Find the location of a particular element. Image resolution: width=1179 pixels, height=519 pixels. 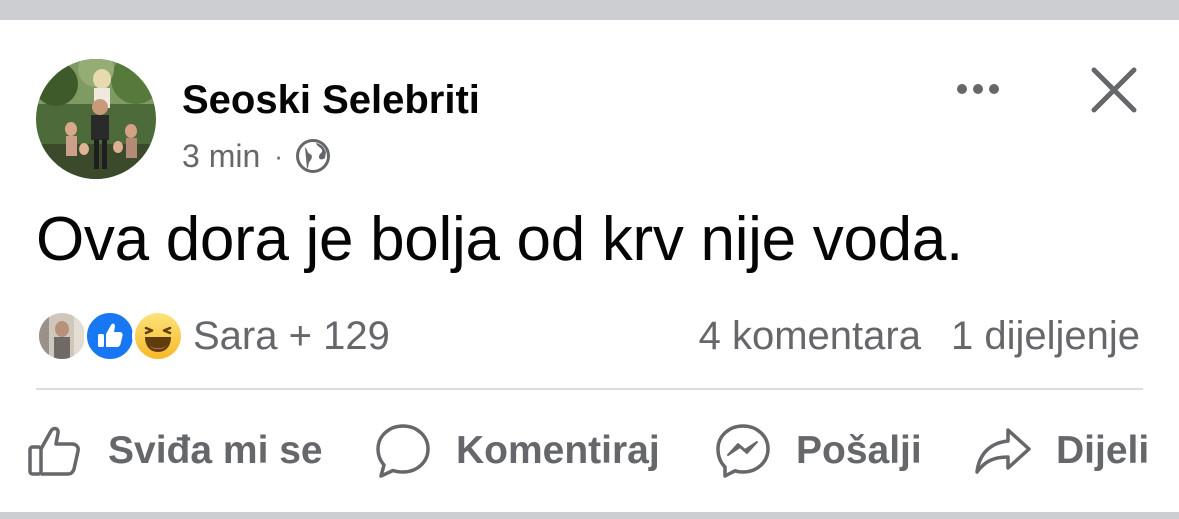

like-label: Sviđa mi se is located at coordinates (215, 450).